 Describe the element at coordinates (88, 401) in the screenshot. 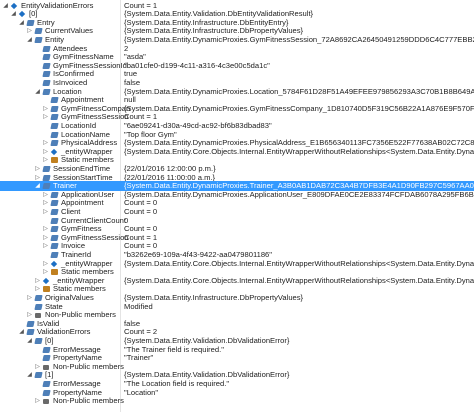

I see `tree-row-name: Non-Public members` at that location.